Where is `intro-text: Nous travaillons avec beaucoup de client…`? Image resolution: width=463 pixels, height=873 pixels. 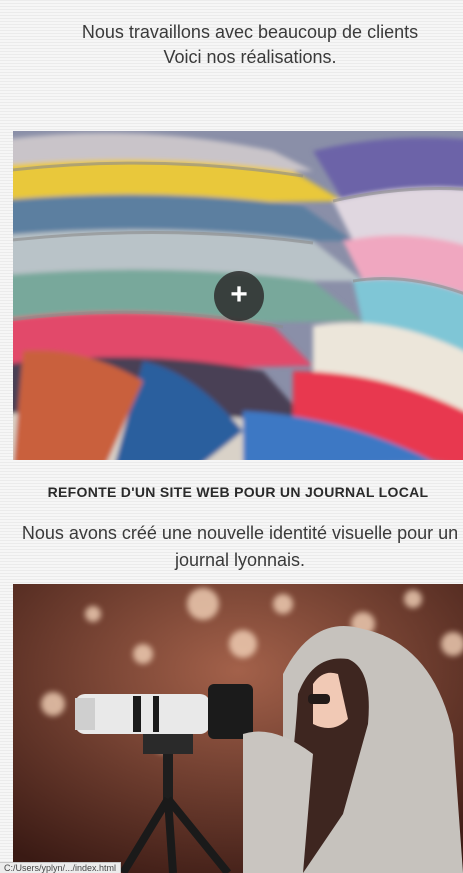 intro-text: Nous travaillons avec beaucoup de client… is located at coordinates (231, 45).